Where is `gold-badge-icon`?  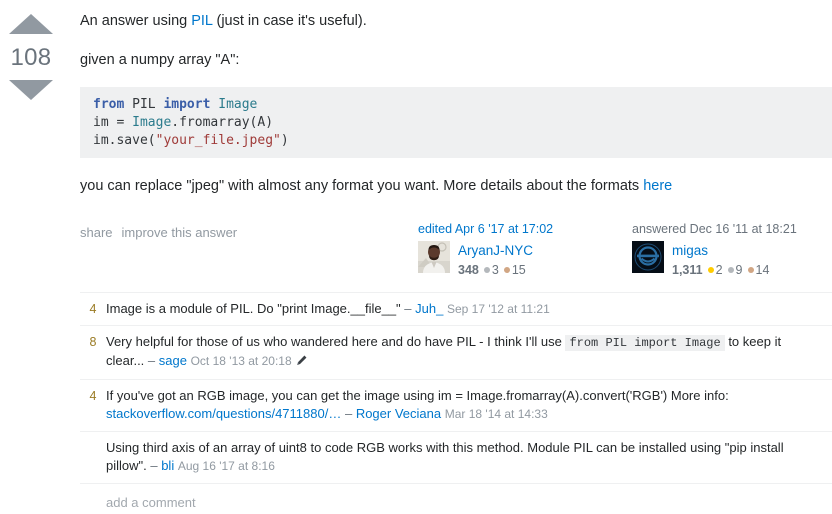 gold-badge-icon is located at coordinates (710, 269).